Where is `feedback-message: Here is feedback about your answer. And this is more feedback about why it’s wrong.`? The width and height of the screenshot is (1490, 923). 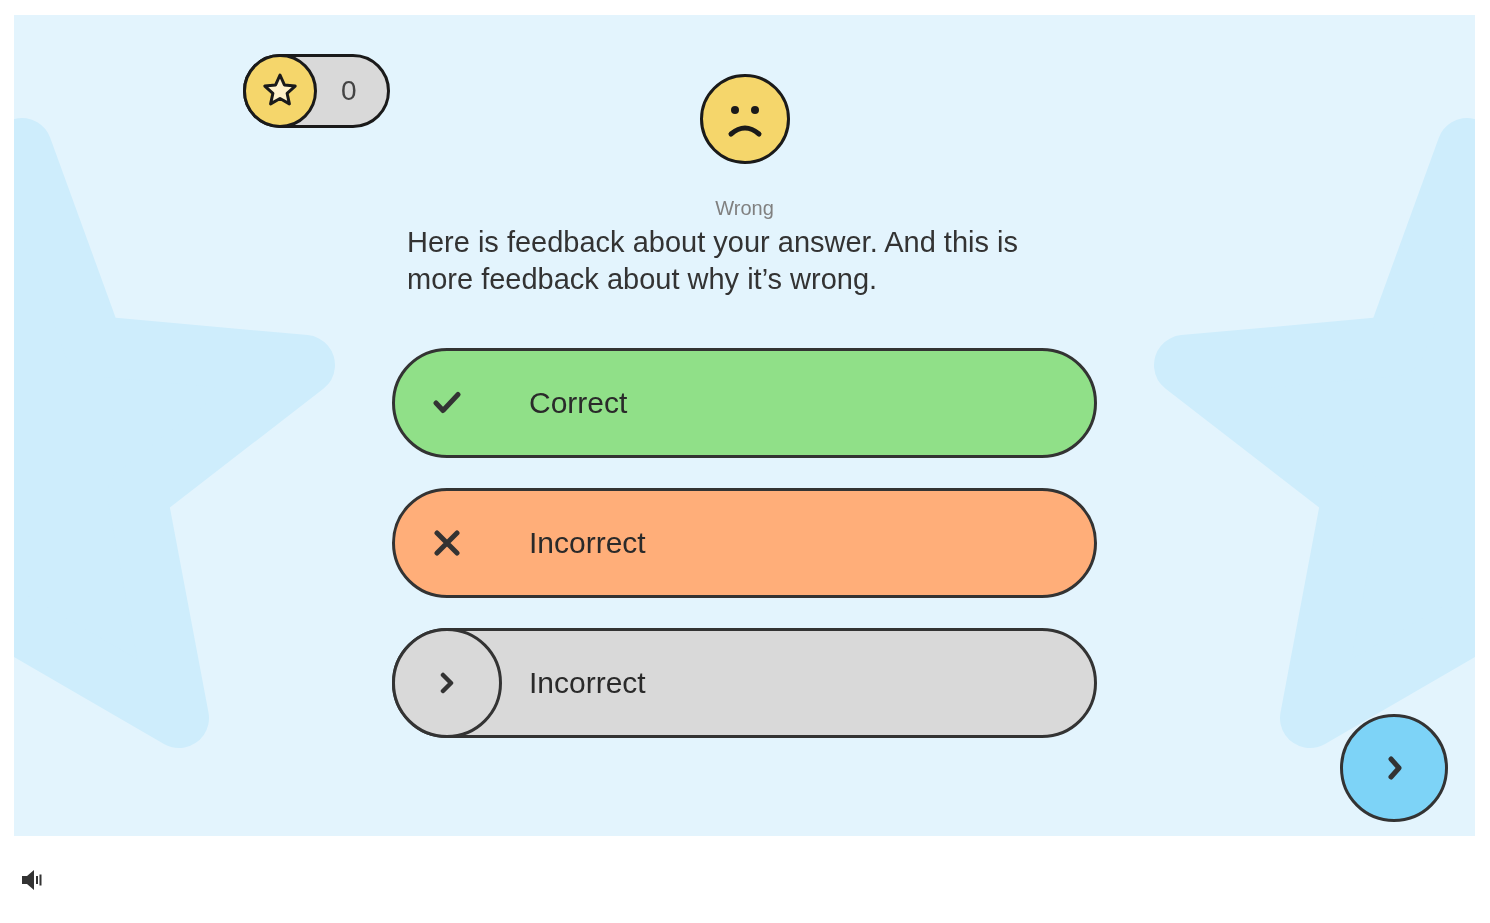 feedback-message: Here is feedback about your answer. And this is more feedback about why it’s wrong. is located at coordinates (713, 261).